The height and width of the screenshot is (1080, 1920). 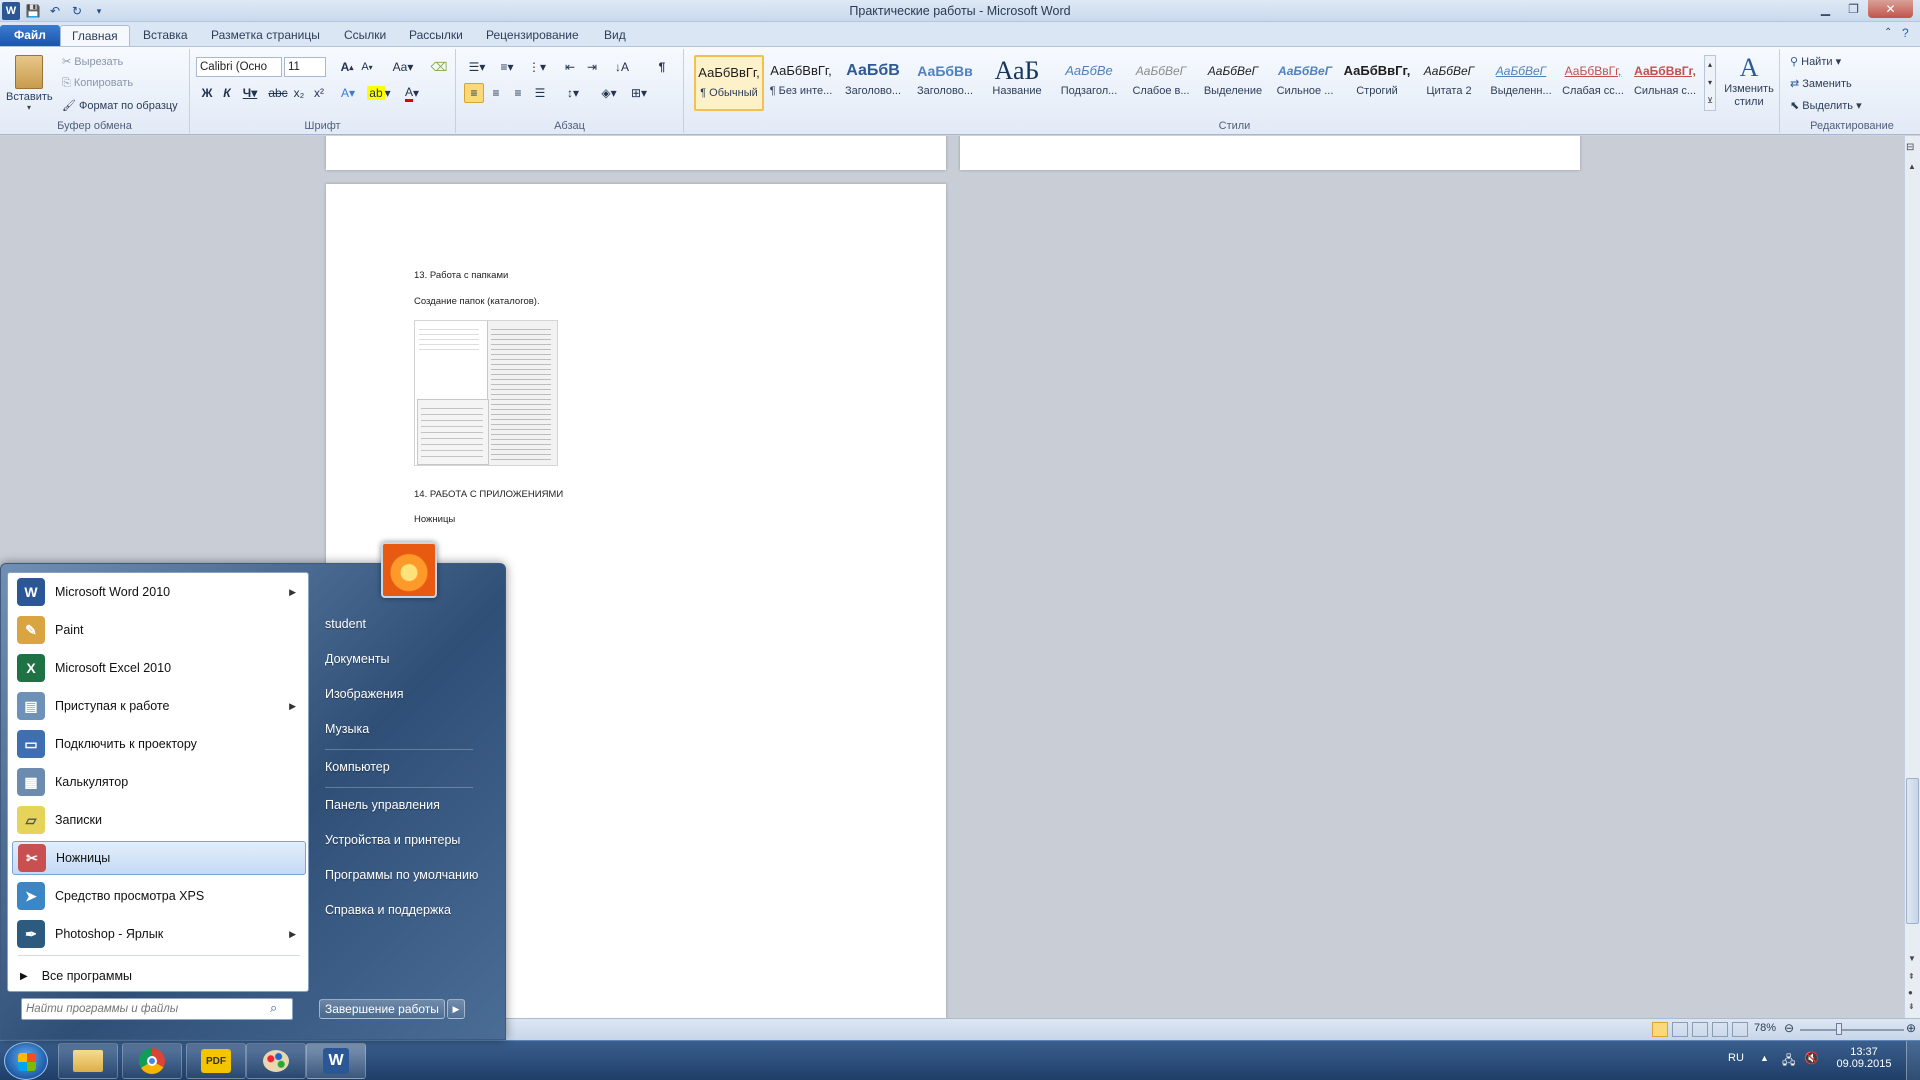 I want to click on print-layout-view-icon, so click(x=1660, y=1029).